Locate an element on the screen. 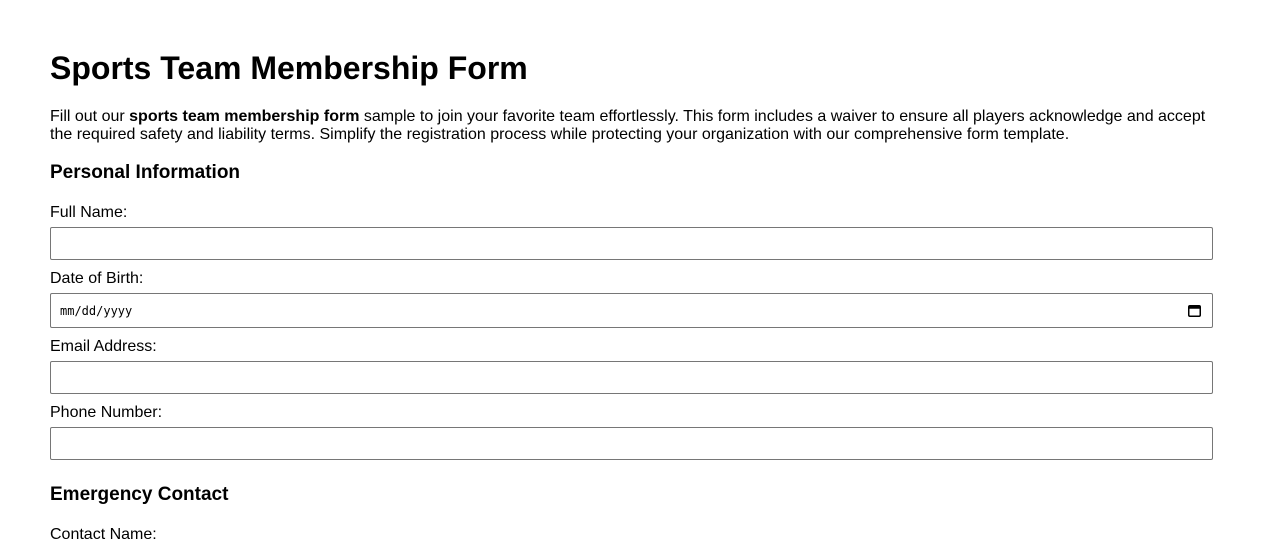 The image size is (1263, 544). section-heading-emergency: Emergency Contact is located at coordinates (139, 494).